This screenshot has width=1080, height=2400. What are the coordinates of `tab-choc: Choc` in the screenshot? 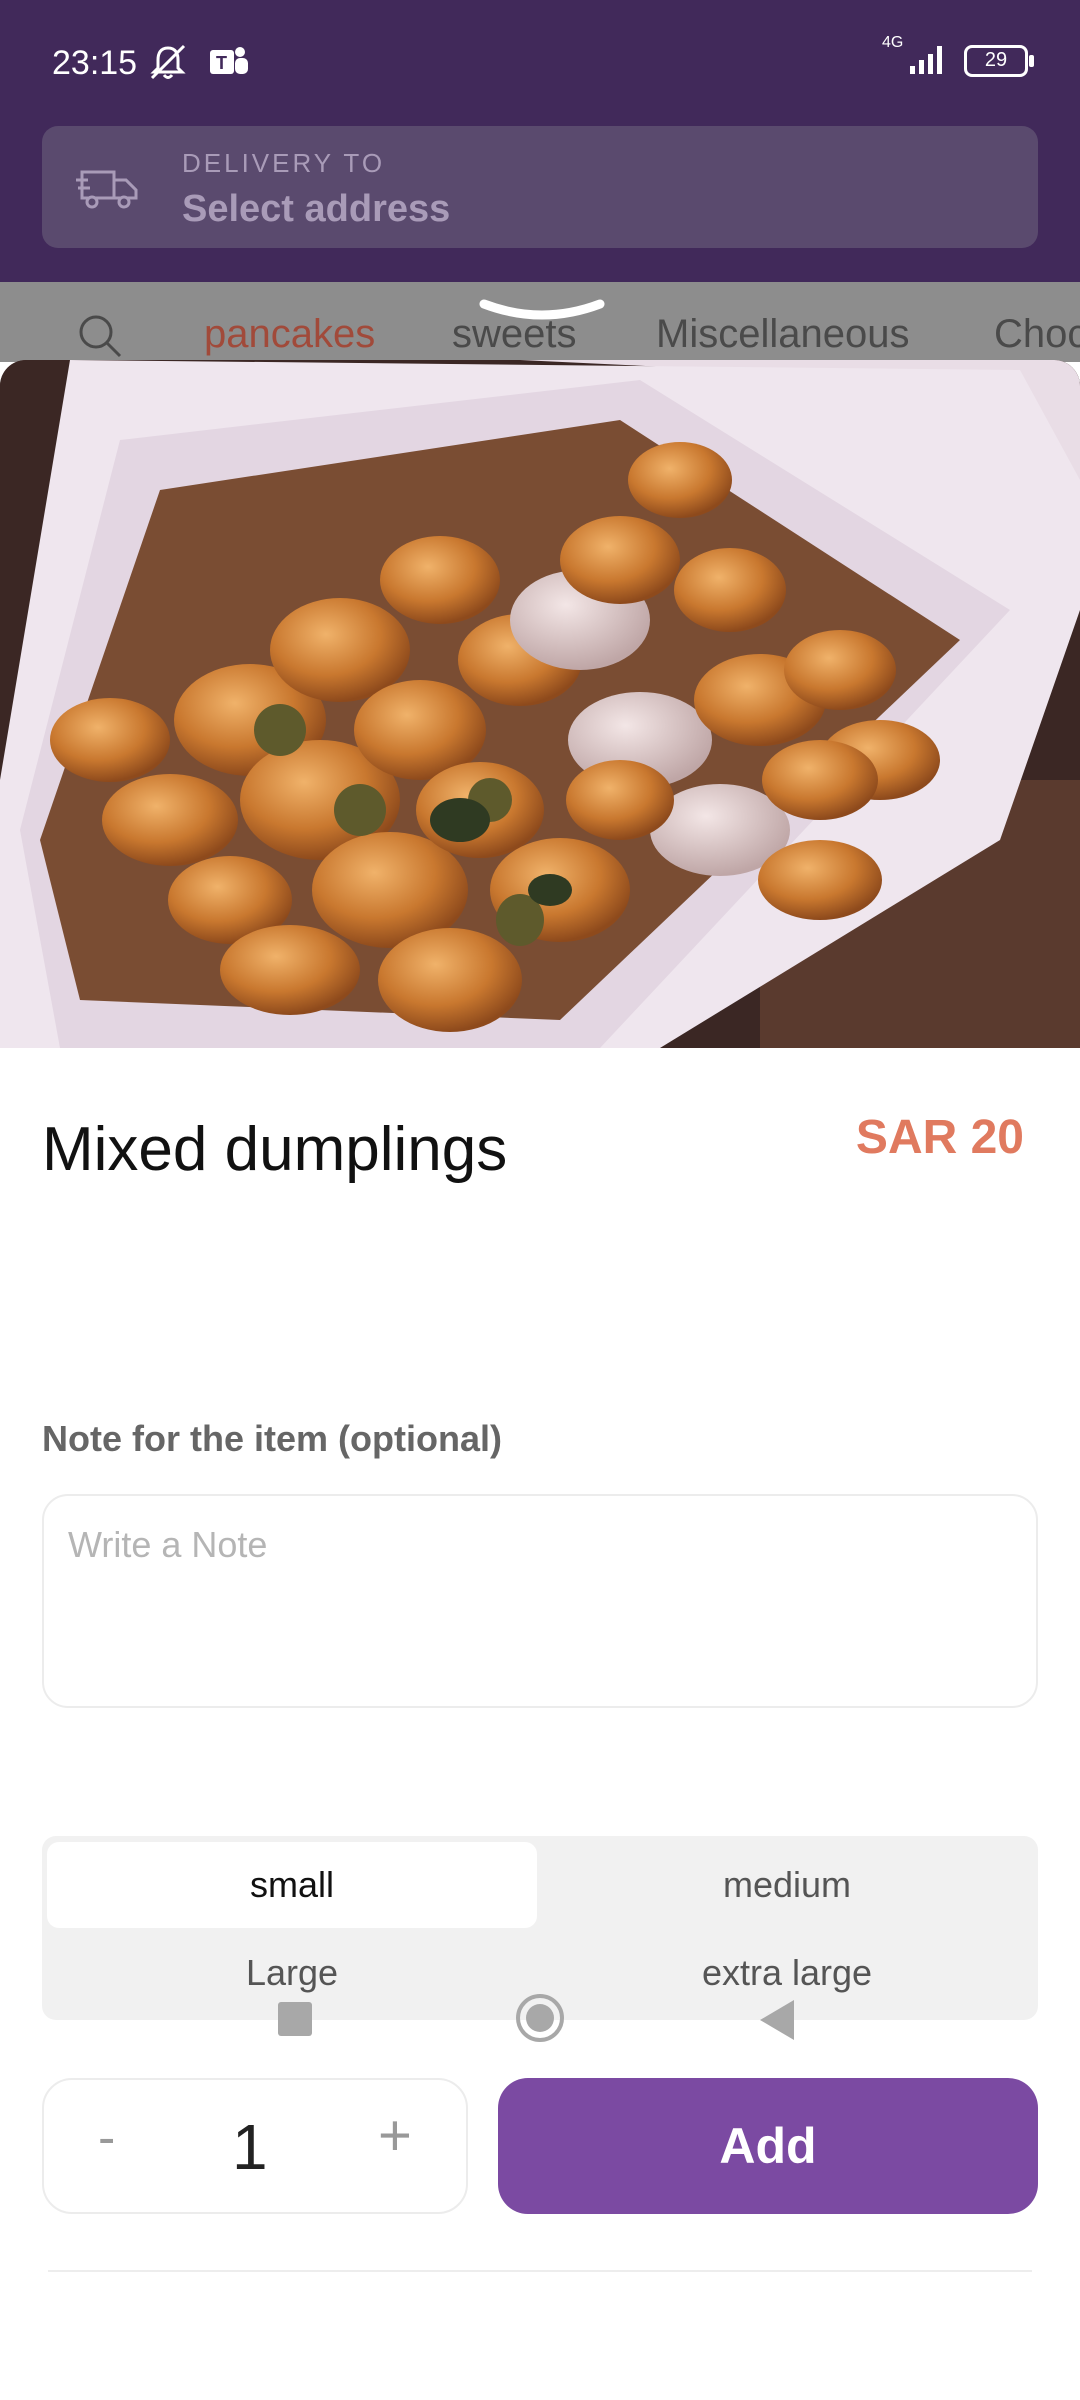 It's located at (1037, 334).